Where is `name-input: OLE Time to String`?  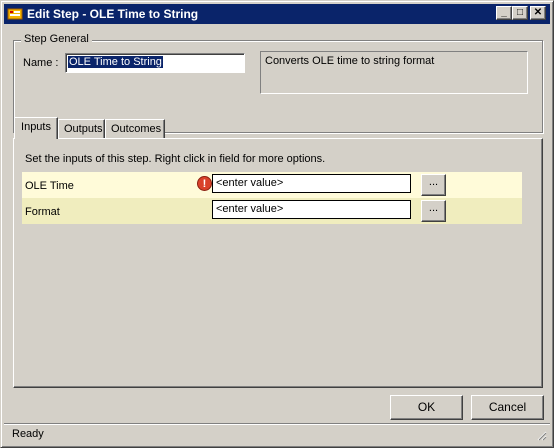 name-input: OLE Time to String is located at coordinates (155, 63).